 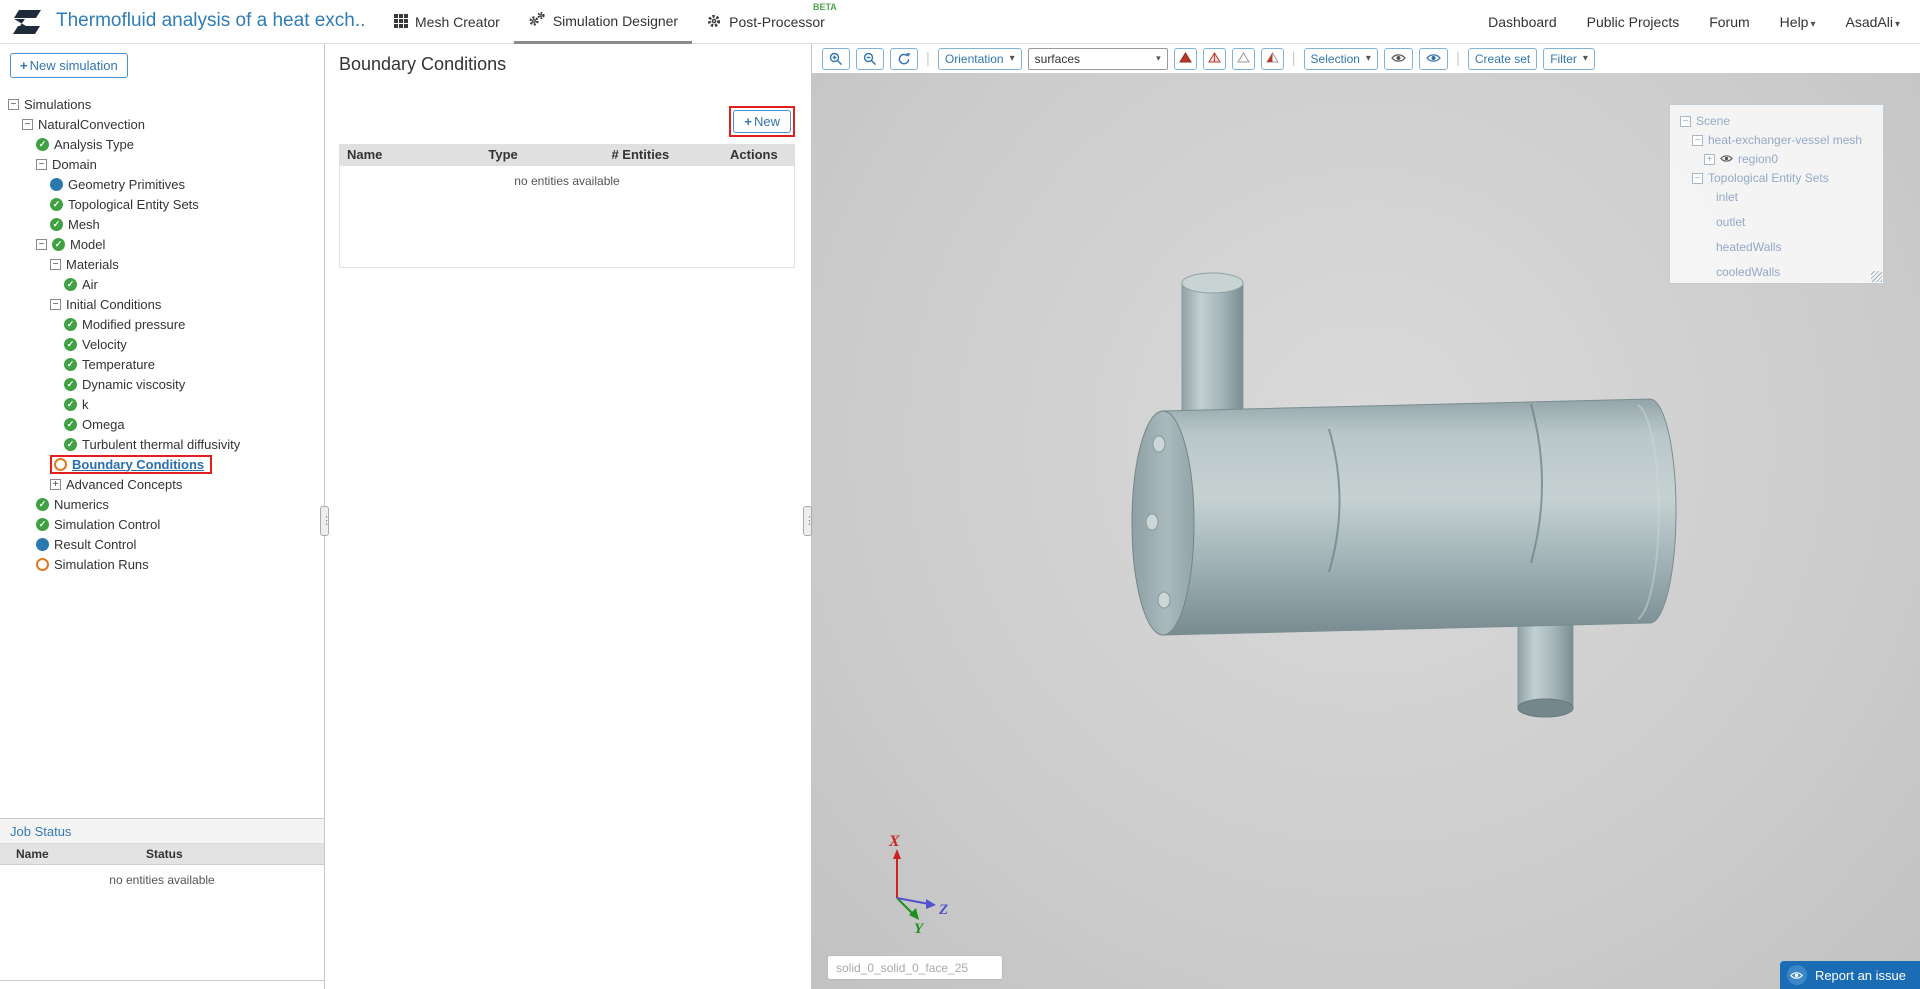 What do you see at coordinates (134, 324) in the screenshot?
I see `tree-item-label: Modified pressure` at bounding box center [134, 324].